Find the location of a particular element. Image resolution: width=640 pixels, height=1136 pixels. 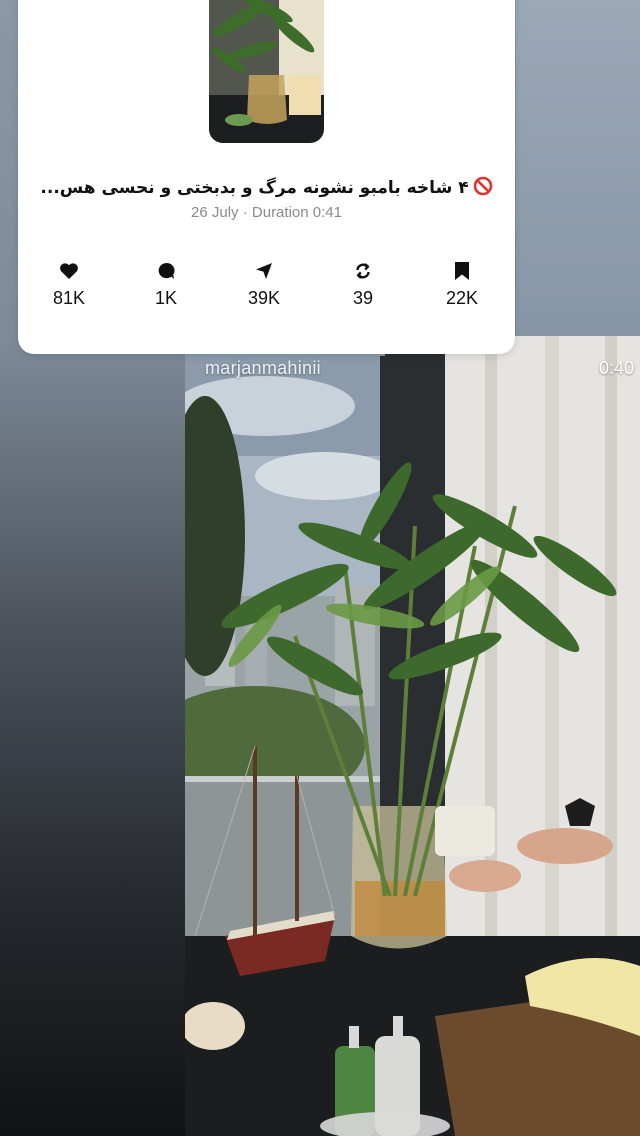

stats-row: 81K 1K 39K 39 22K is located at coordinates (266, 290).